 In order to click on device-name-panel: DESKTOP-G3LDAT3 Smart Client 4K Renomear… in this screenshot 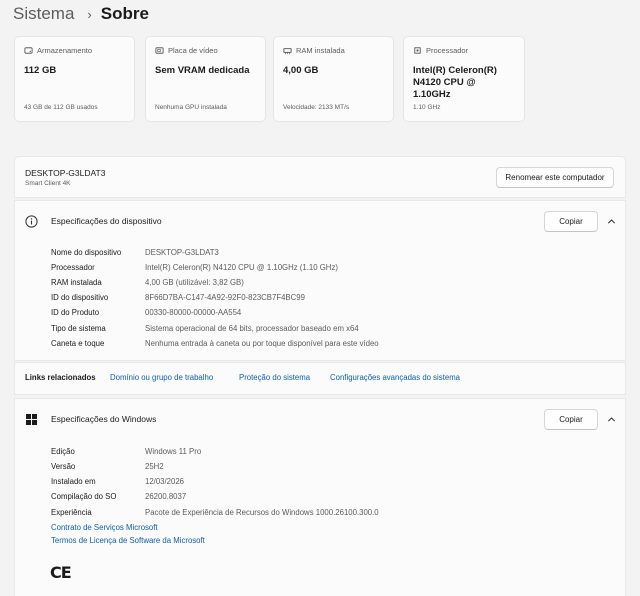, I will do `click(320, 177)`.